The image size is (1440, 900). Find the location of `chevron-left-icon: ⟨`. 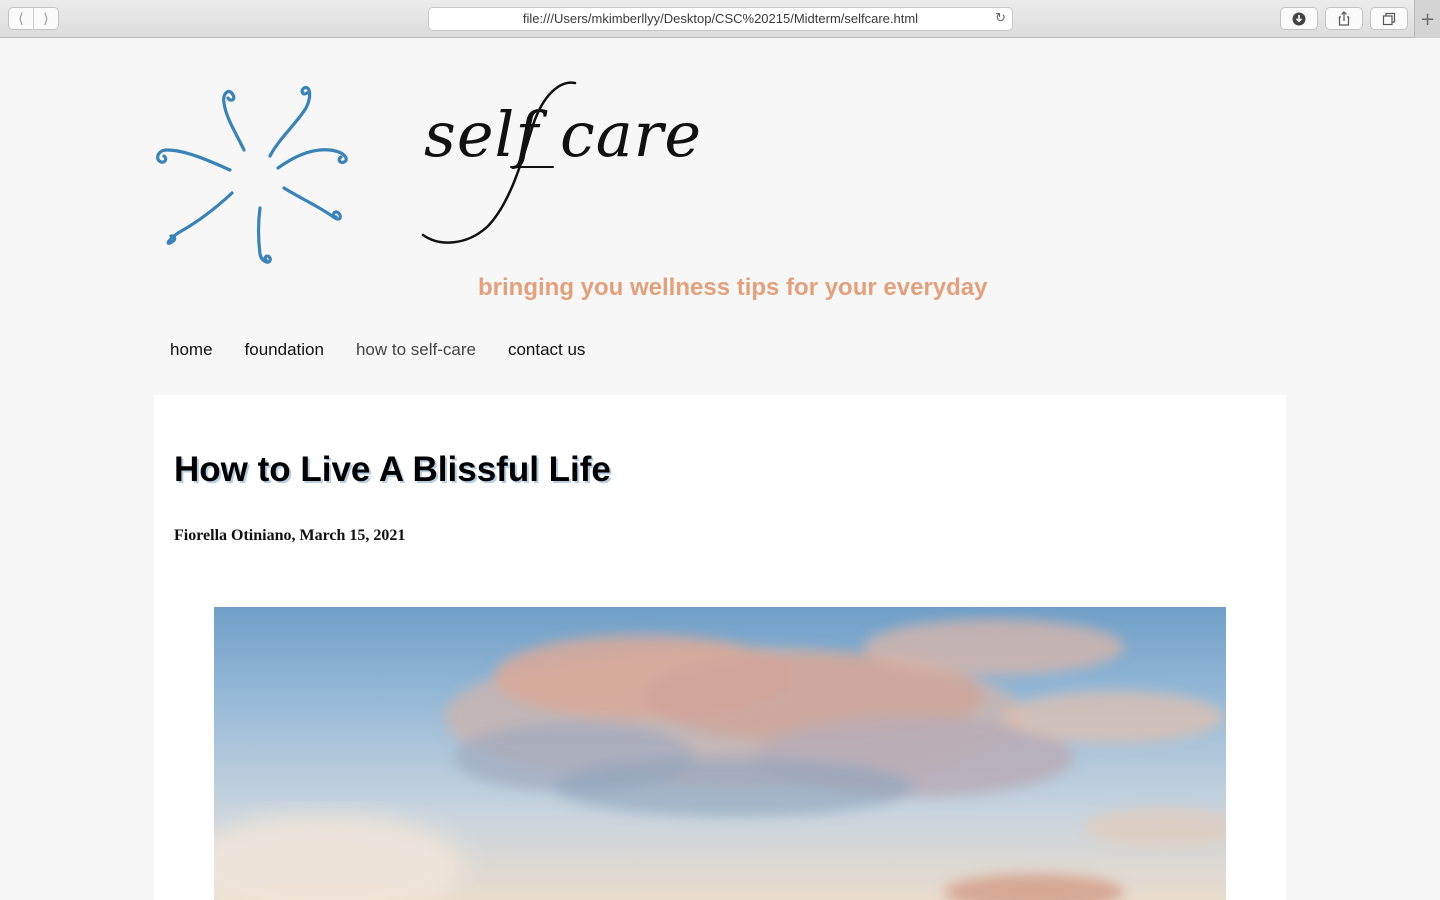

chevron-left-icon: ⟨ is located at coordinates (21, 18).